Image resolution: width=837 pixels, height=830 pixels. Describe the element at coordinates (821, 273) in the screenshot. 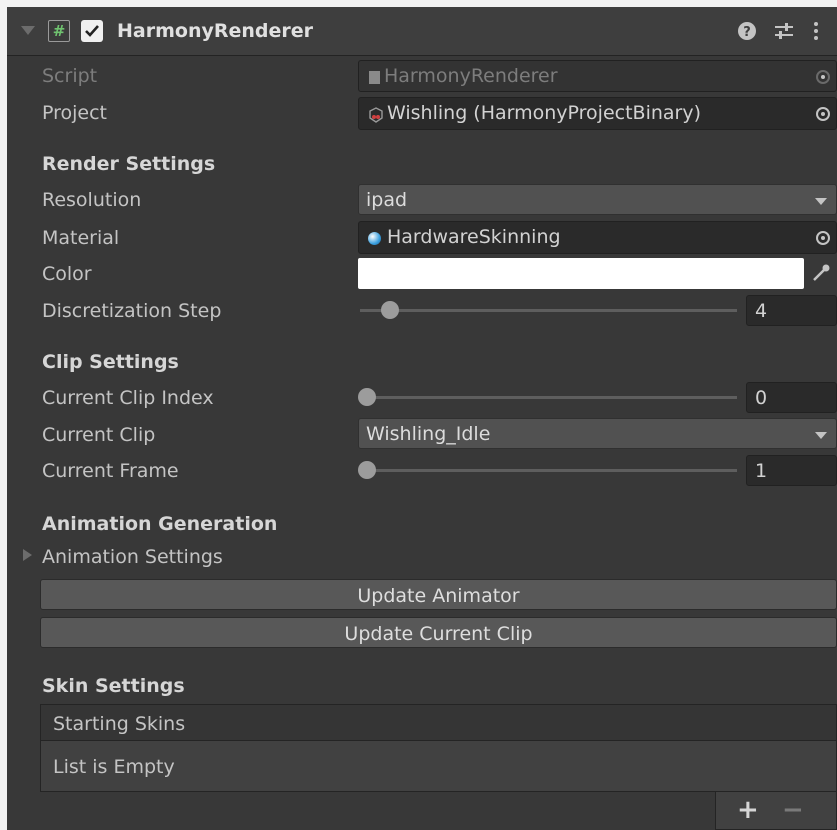

I see `eyedropper-icon` at that location.